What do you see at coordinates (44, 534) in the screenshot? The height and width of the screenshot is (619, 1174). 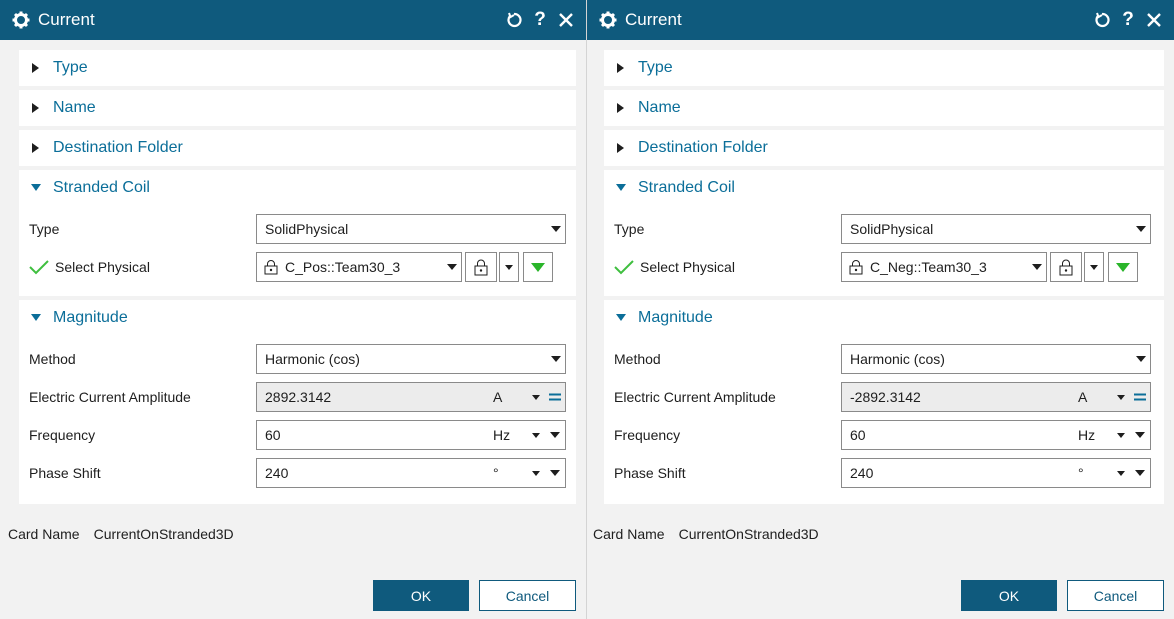 I see `card-name-label: Card Name` at bounding box center [44, 534].